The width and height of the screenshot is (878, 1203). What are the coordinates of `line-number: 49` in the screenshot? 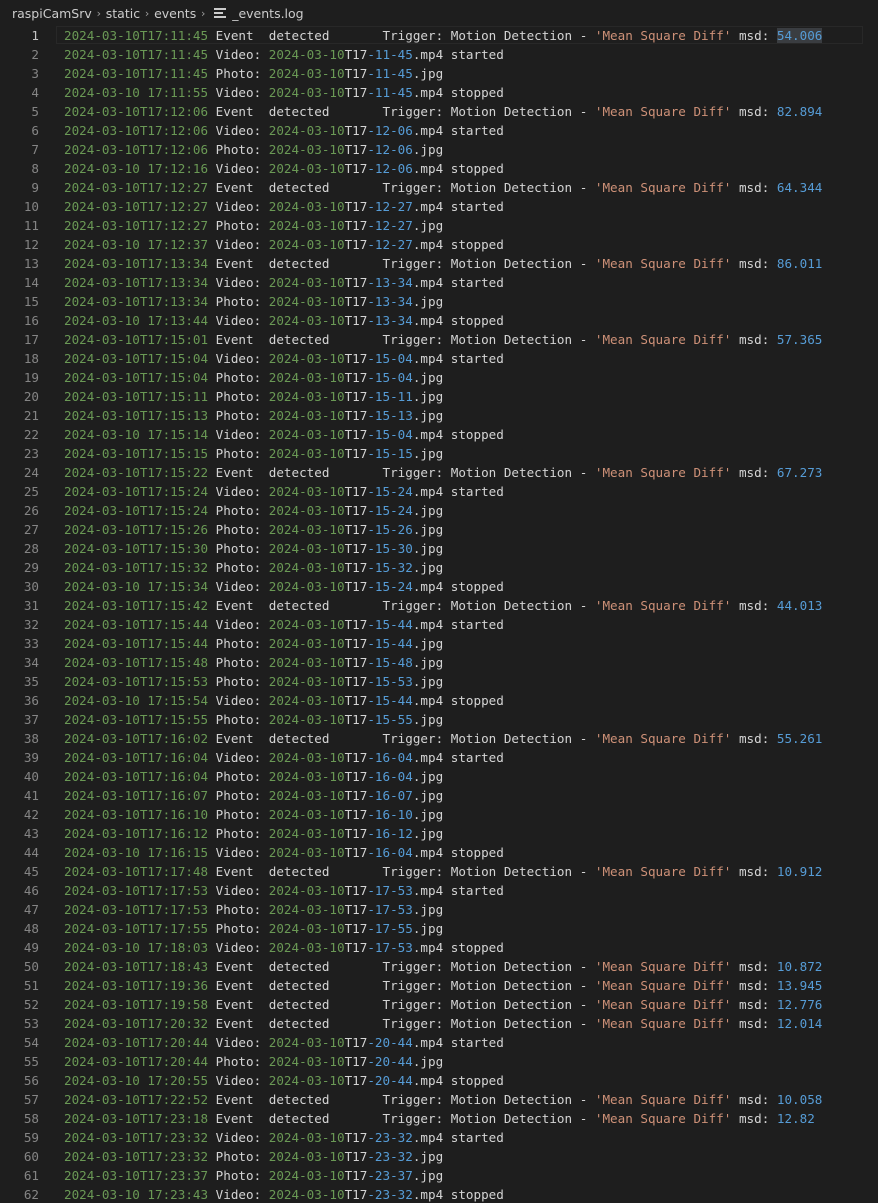 It's located at (31, 947).